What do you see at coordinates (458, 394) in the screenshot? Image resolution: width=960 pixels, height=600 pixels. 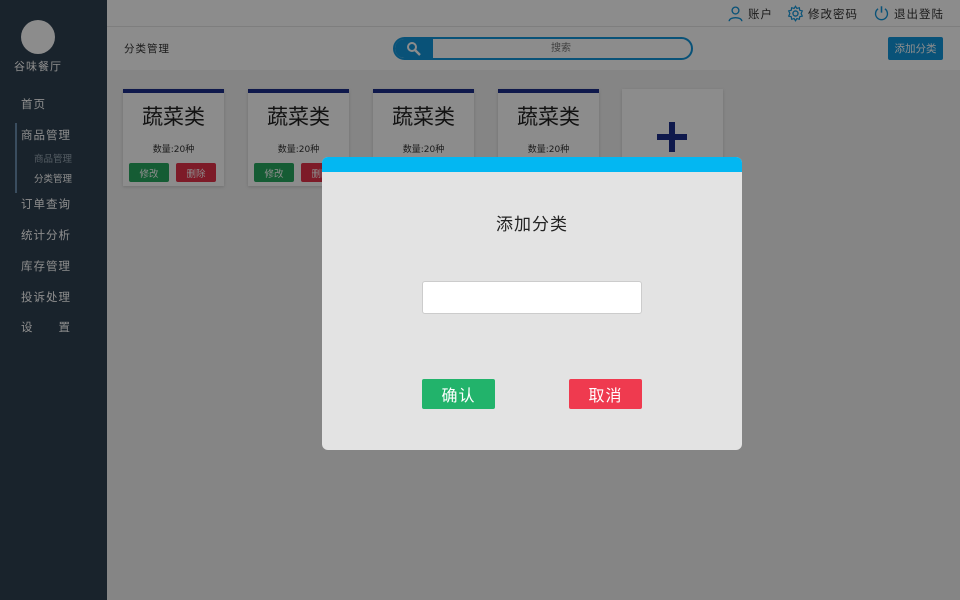 I see `confirm-button: 确认` at bounding box center [458, 394].